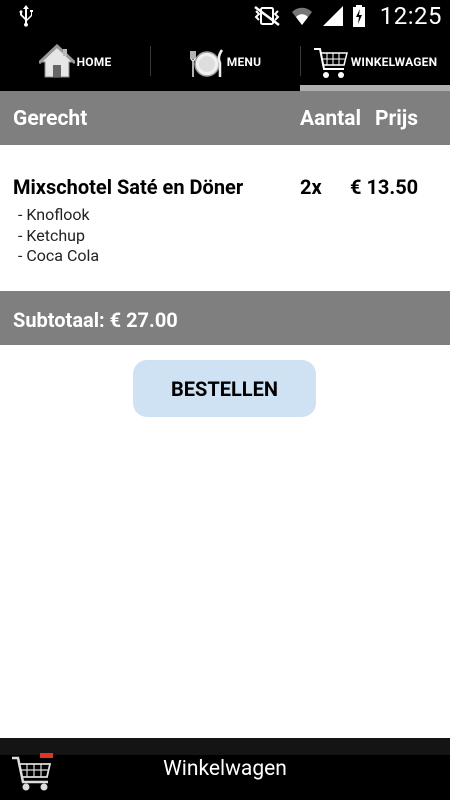 The image size is (450, 800). I want to click on cart-table-header: Gerecht Aantal Prijs, so click(225, 118).